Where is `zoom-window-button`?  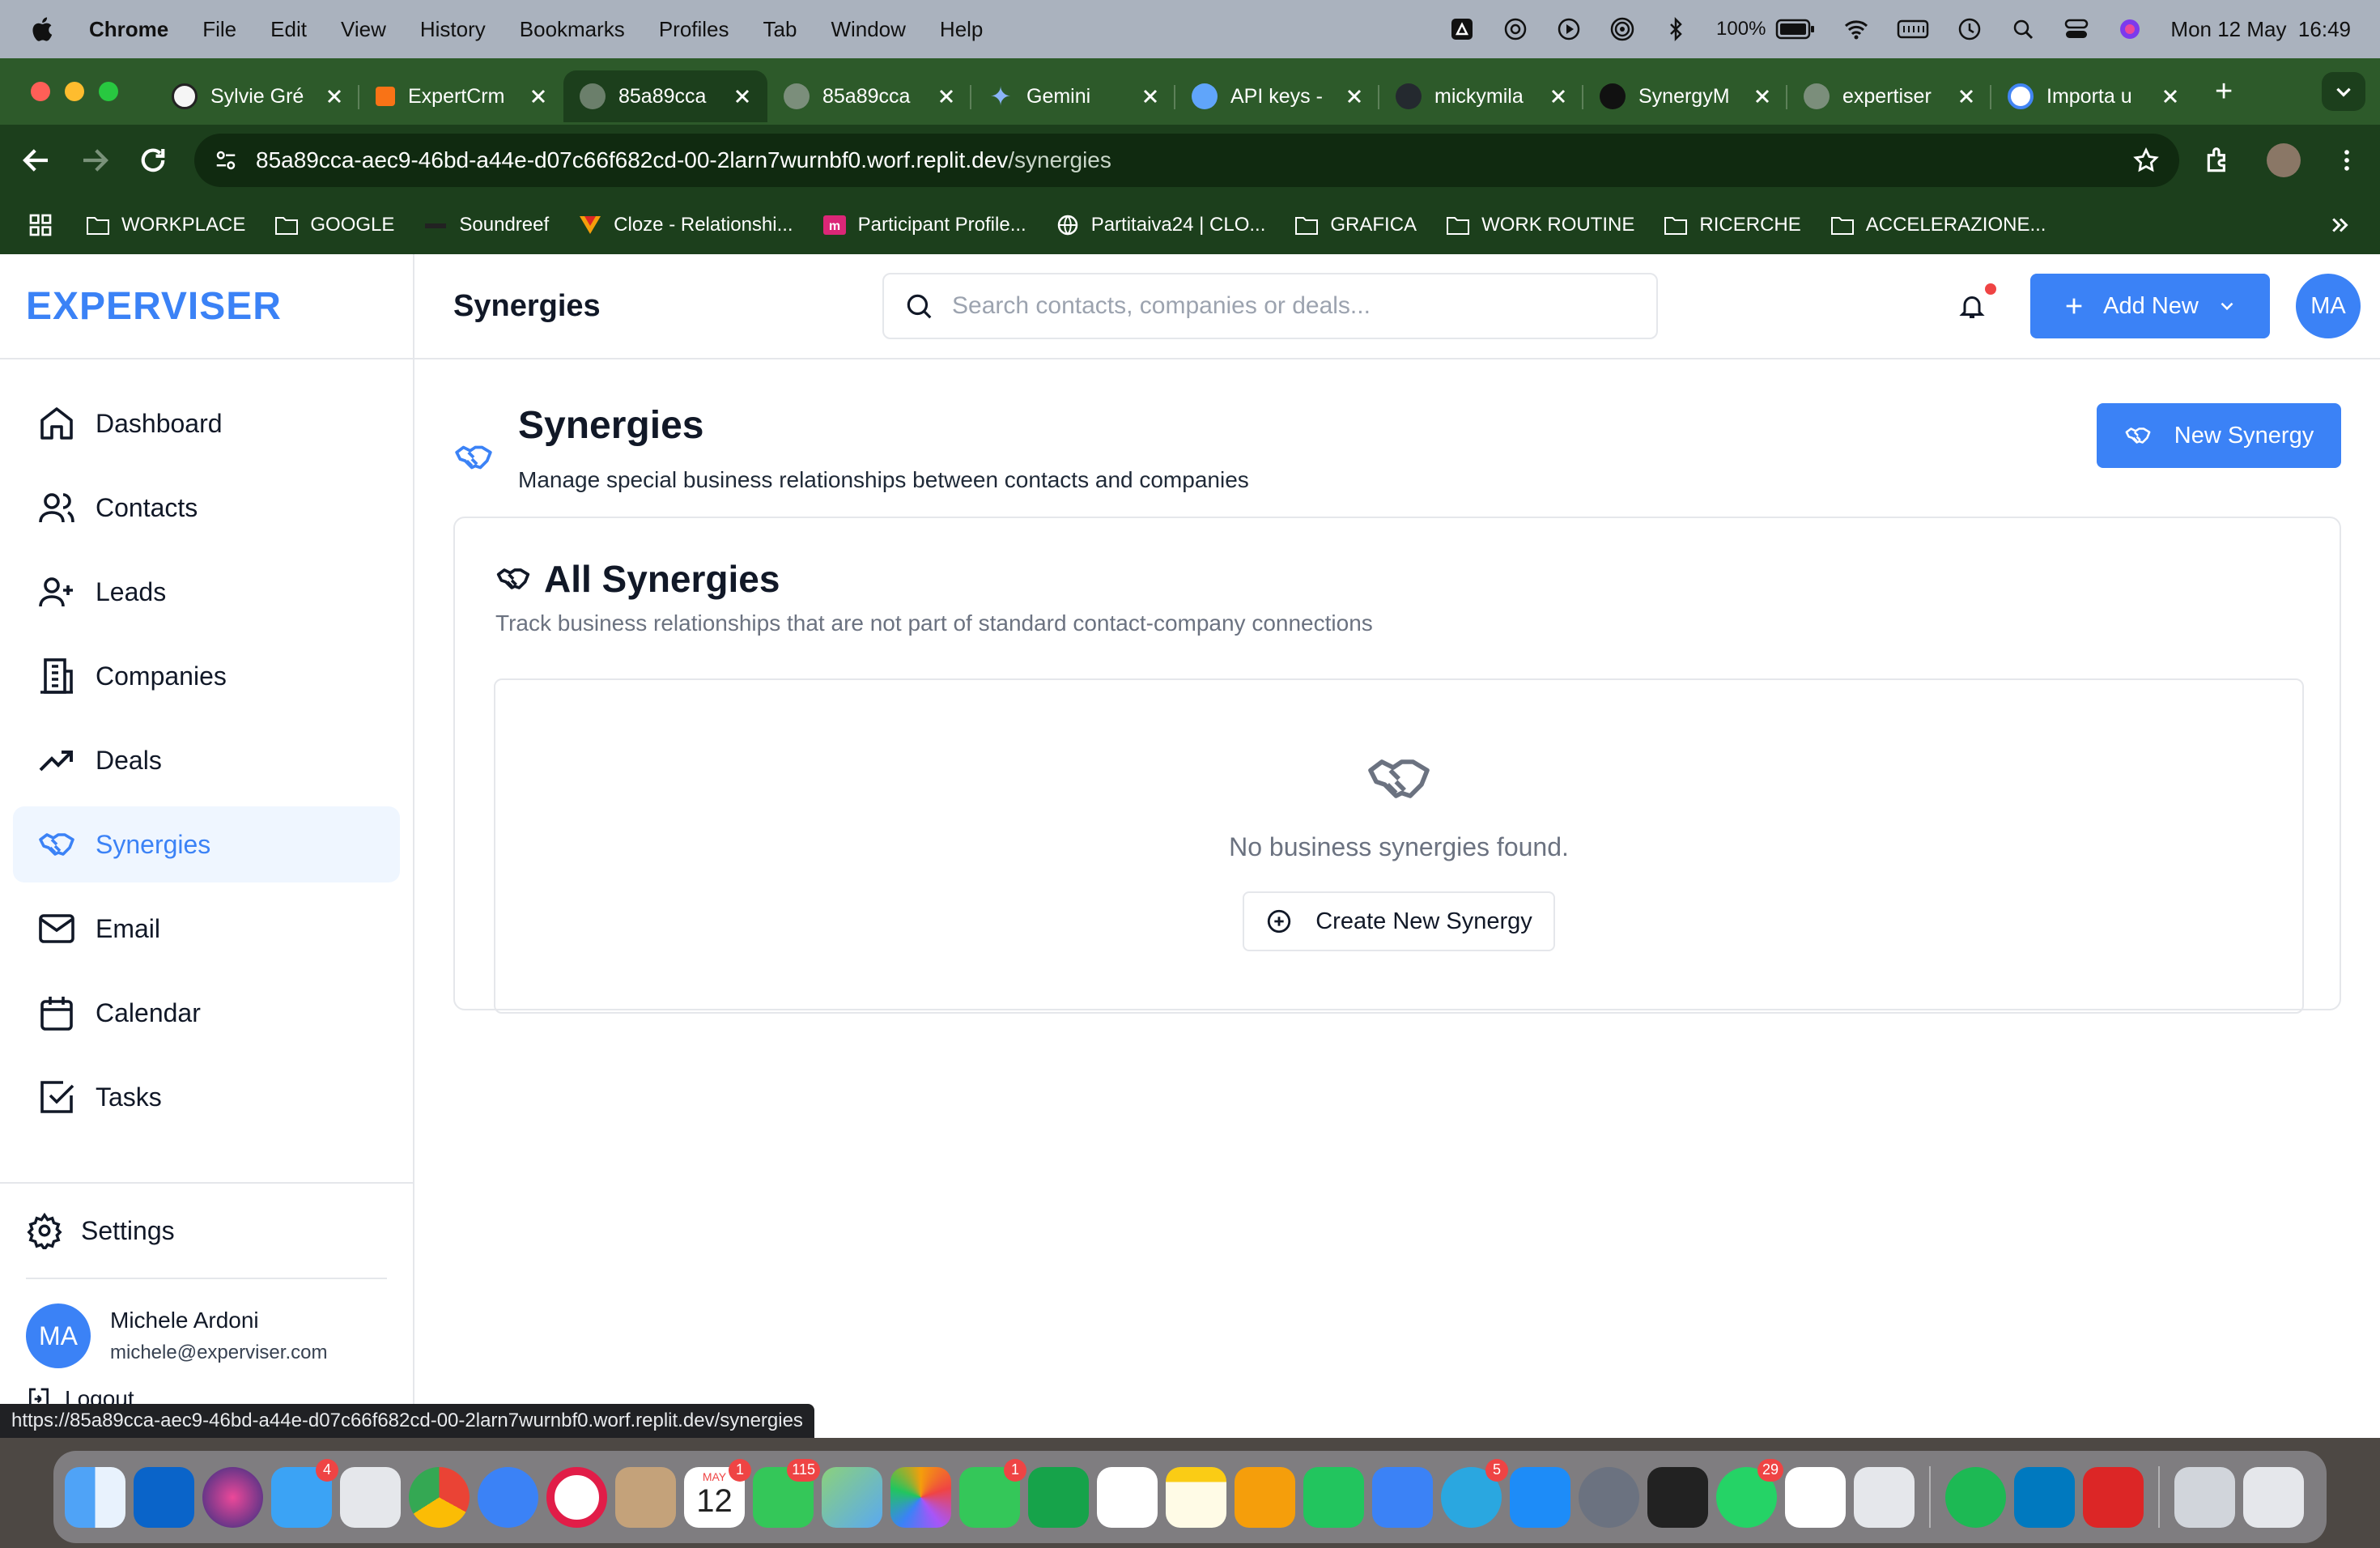 zoom-window-button is located at coordinates (108, 92).